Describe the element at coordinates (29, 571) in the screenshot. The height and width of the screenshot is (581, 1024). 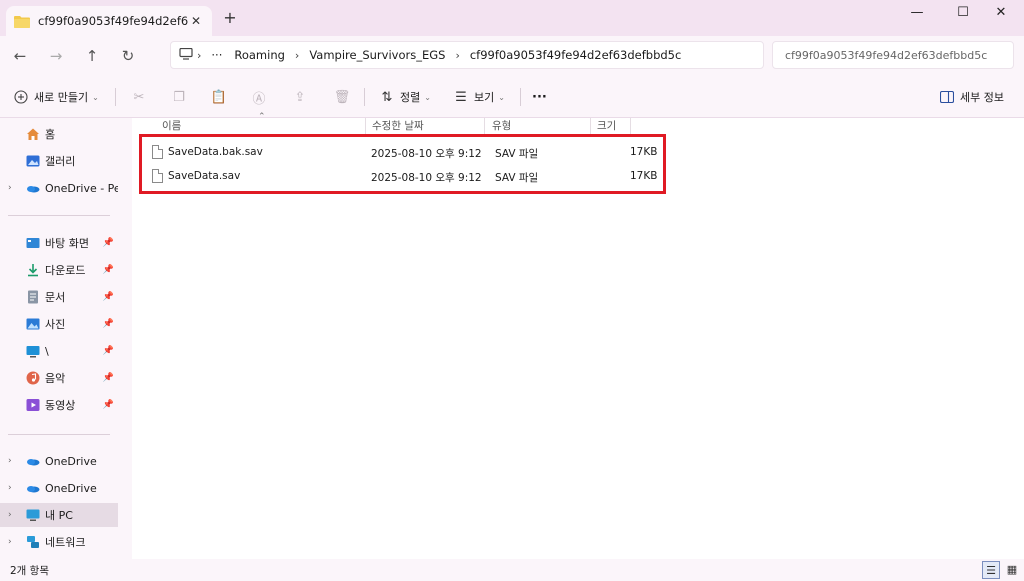
I see `item-count: 2개 항목` at that location.